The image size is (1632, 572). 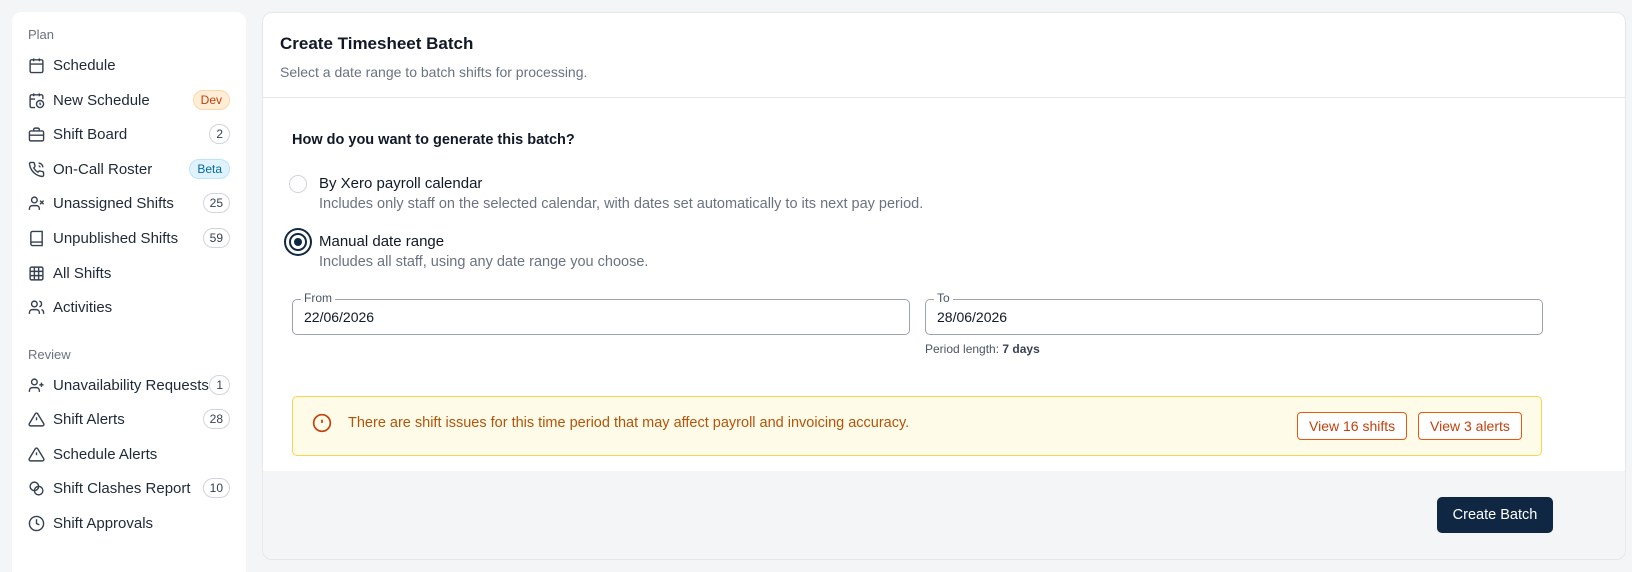 What do you see at coordinates (36, 307) in the screenshot?
I see `users-icon` at bounding box center [36, 307].